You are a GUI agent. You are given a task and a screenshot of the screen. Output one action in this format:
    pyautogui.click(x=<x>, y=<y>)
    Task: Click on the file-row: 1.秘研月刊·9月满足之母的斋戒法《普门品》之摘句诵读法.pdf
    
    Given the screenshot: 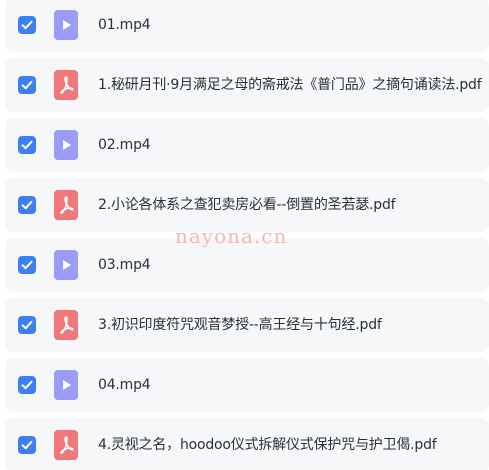 What is the action you would take?
    pyautogui.click(x=247, y=85)
    